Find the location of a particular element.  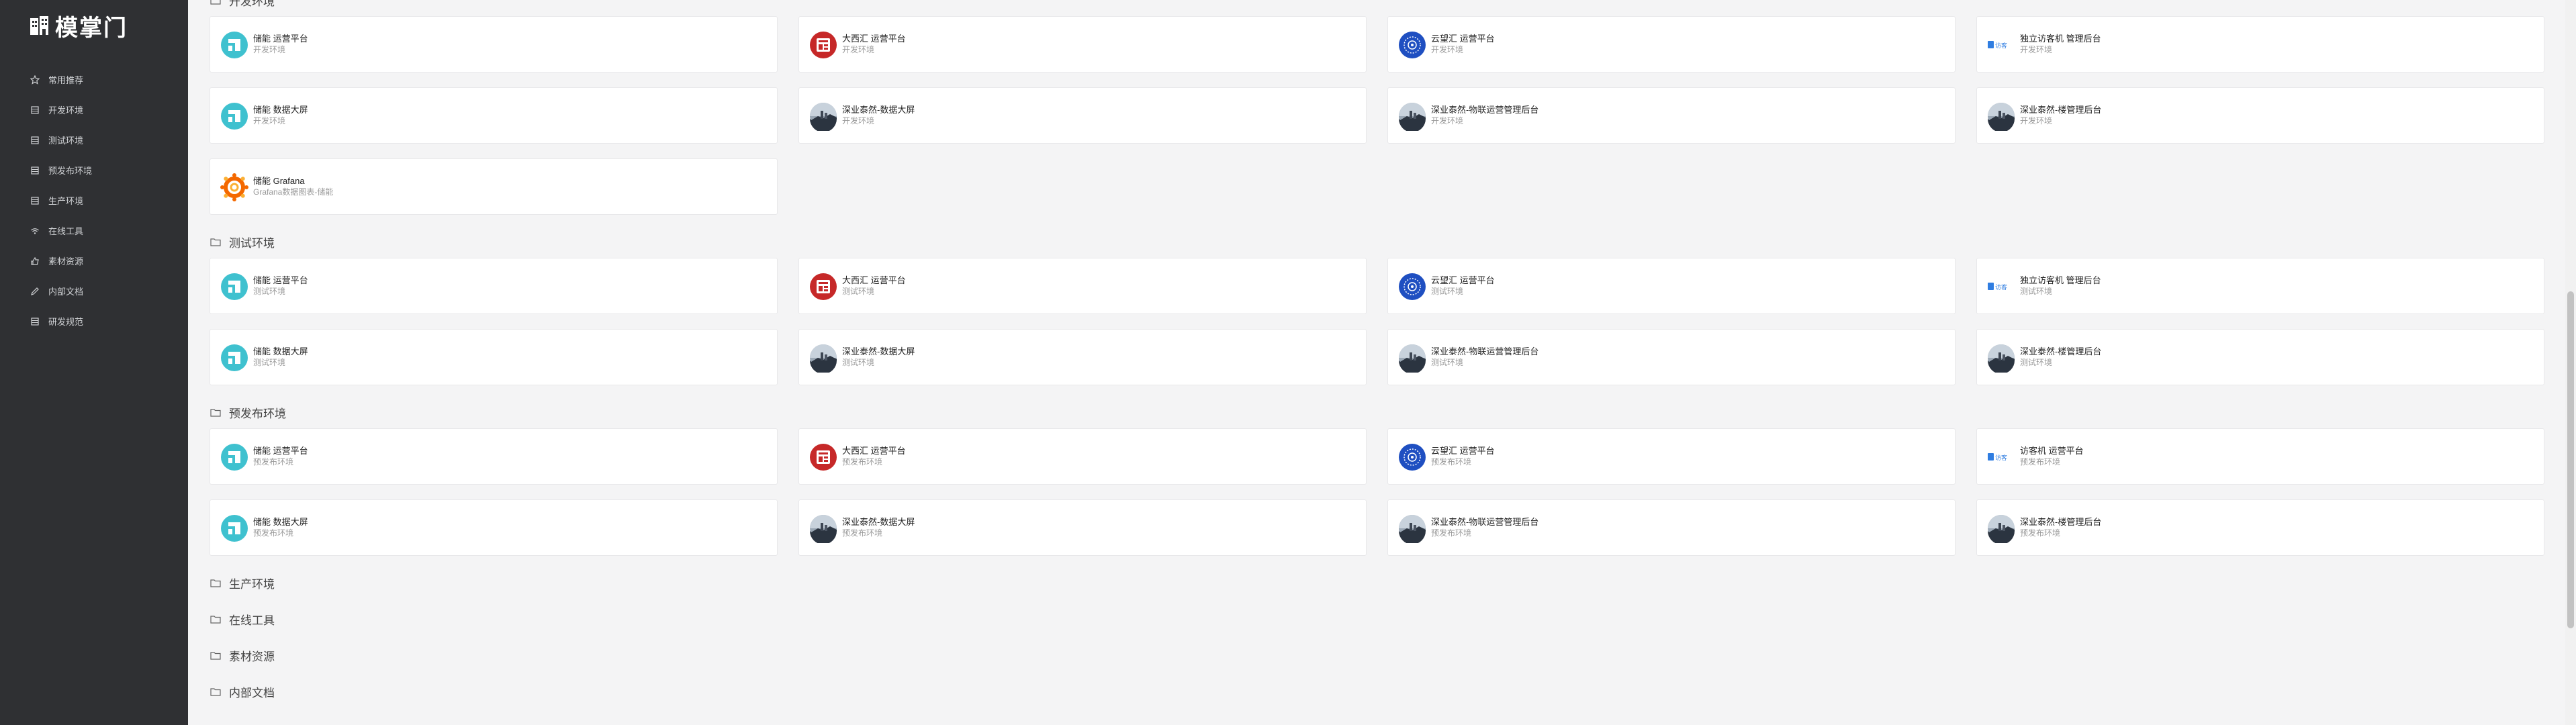

card-title: 独立访客机 管理后台 is located at coordinates (2060, 280).